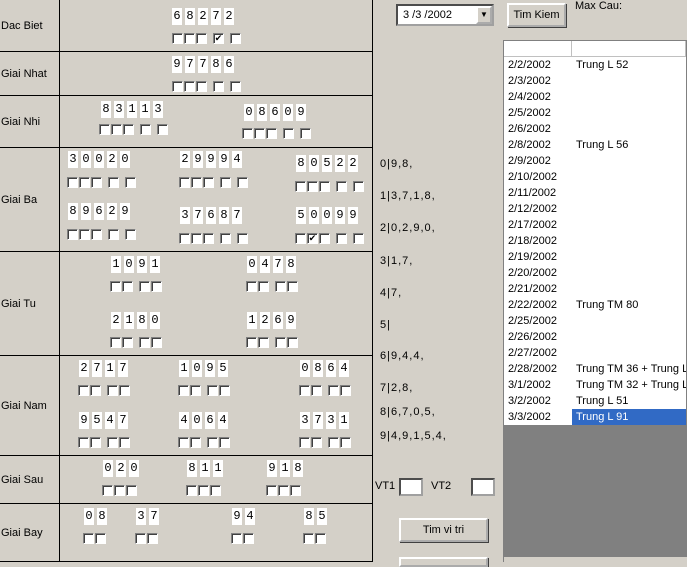 The height and width of the screenshot is (567, 687). Describe the element at coordinates (595, 385) in the screenshot. I see `list-row: 3/1/2002 Trung TM 32 + Trung L` at that location.